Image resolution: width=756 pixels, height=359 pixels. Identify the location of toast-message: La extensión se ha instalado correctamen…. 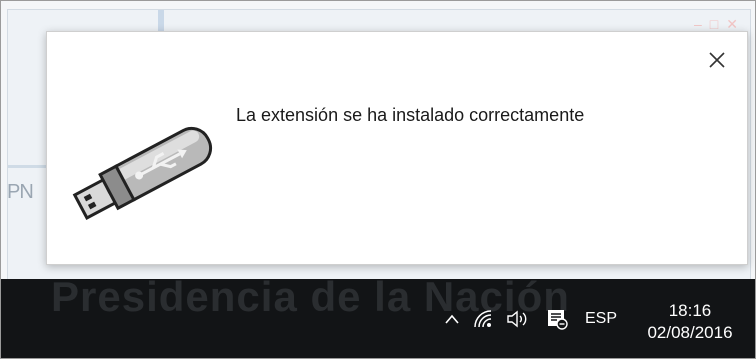
(410, 115).